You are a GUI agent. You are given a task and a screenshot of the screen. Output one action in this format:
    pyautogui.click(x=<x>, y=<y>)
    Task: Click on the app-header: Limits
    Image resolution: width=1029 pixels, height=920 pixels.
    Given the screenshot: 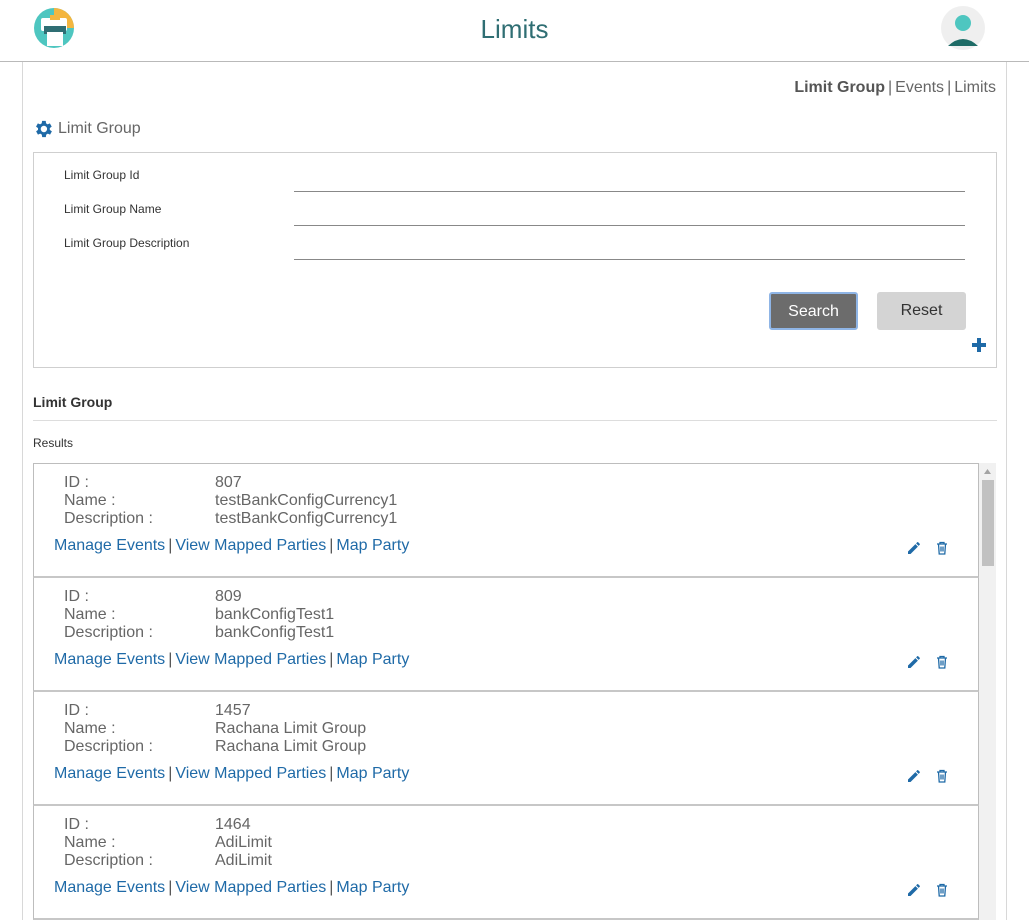 What is the action you would take?
    pyautogui.click(x=514, y=31)
    